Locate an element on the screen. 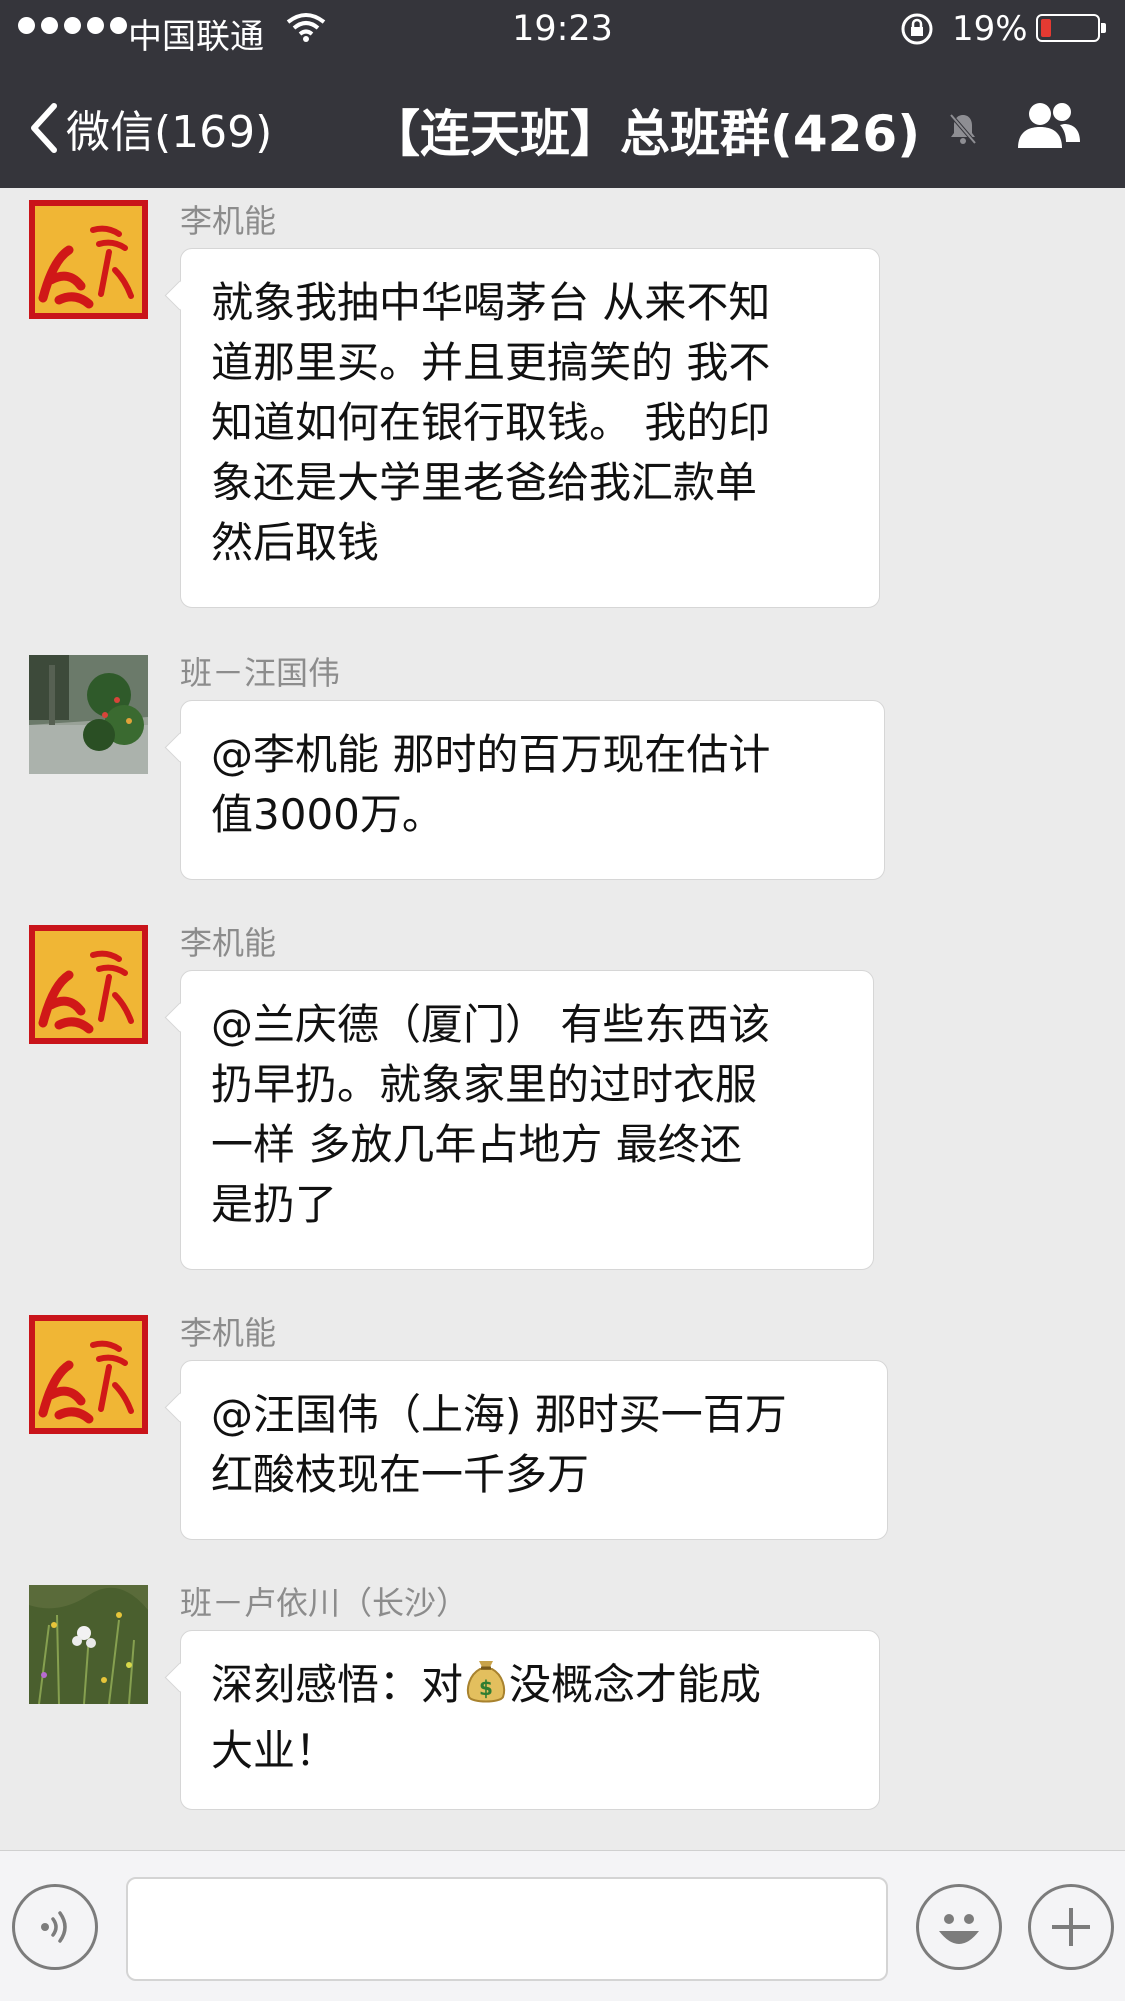  mute-icon is located at coordinates (963, 131).